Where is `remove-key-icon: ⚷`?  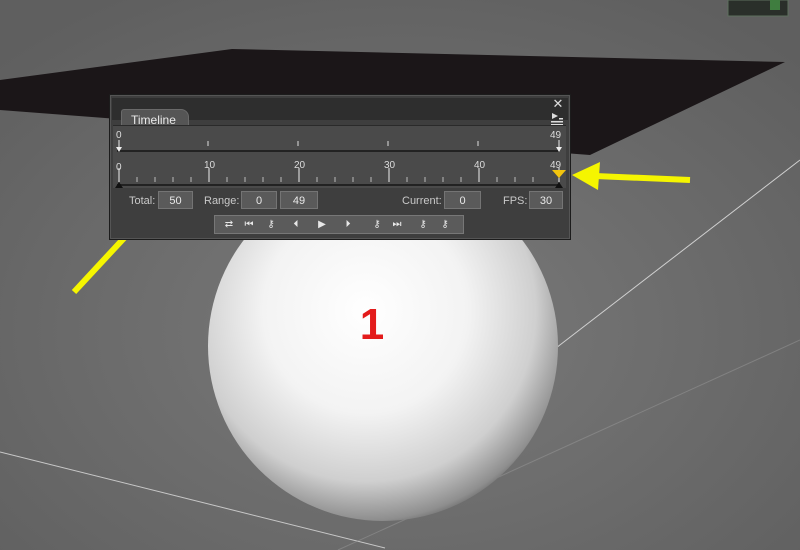
remove-key-icon: ⚷ is located at coordinates (423, 224).